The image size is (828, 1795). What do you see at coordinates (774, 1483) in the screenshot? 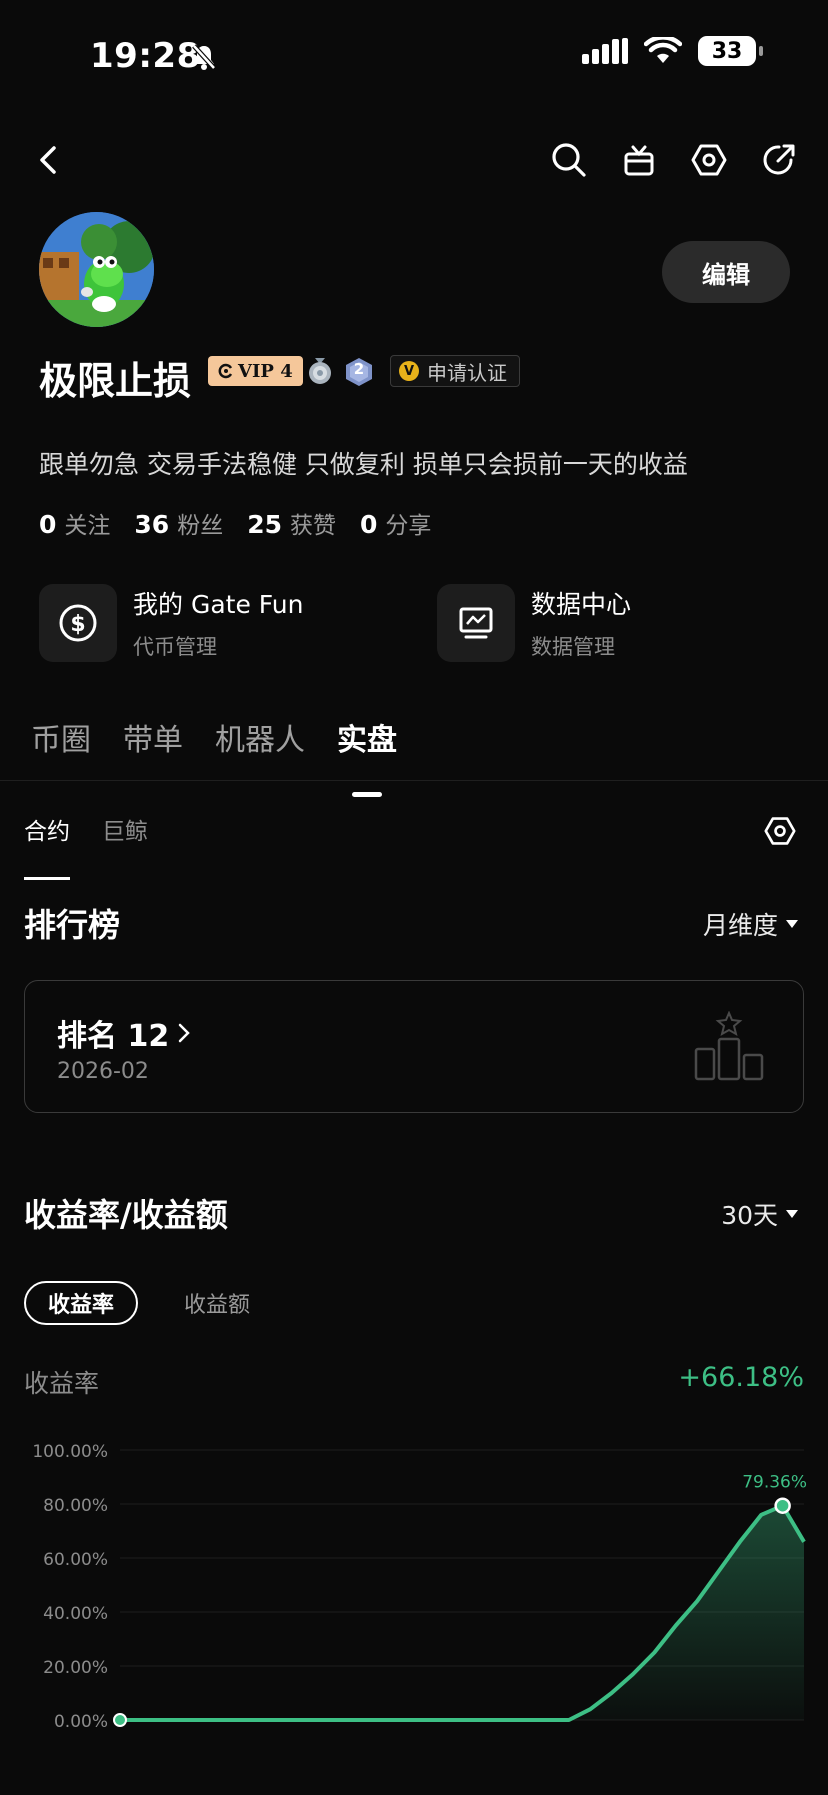
I see `peak-label: 79.36%` at bounding box center [774, 1483].